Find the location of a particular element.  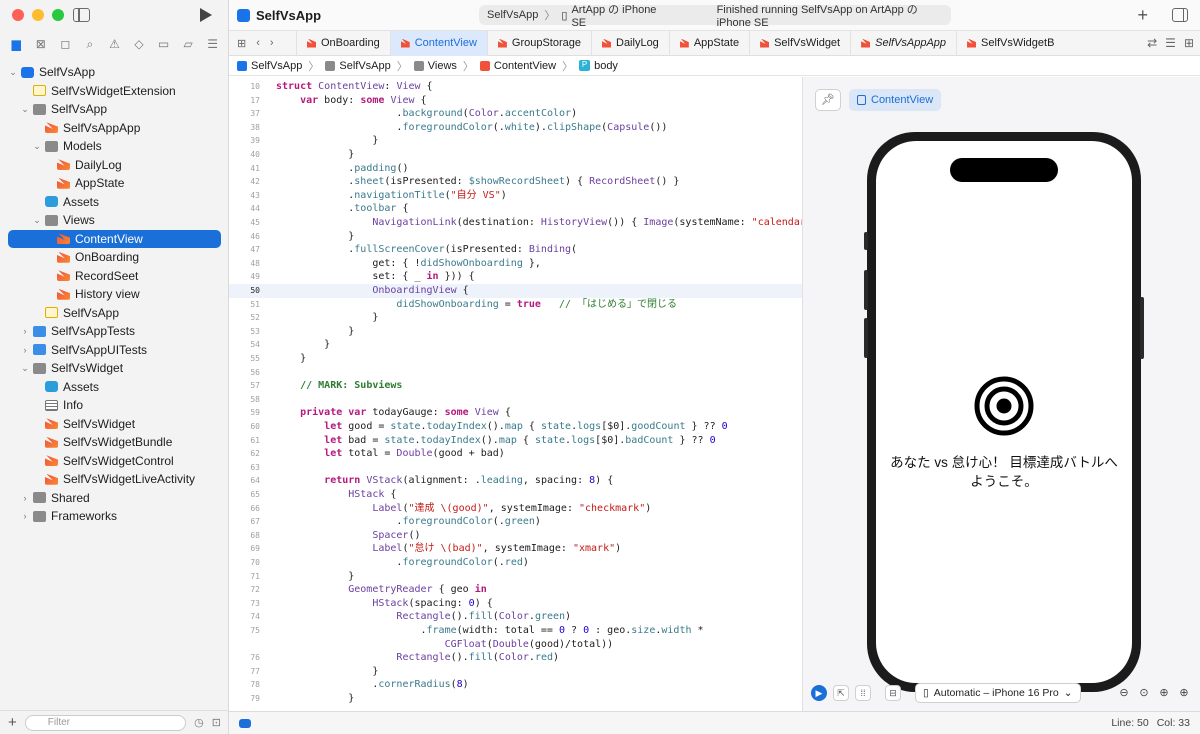

code-line: 67 .foregroundColor(.green) is located at coordinates (515, 522).